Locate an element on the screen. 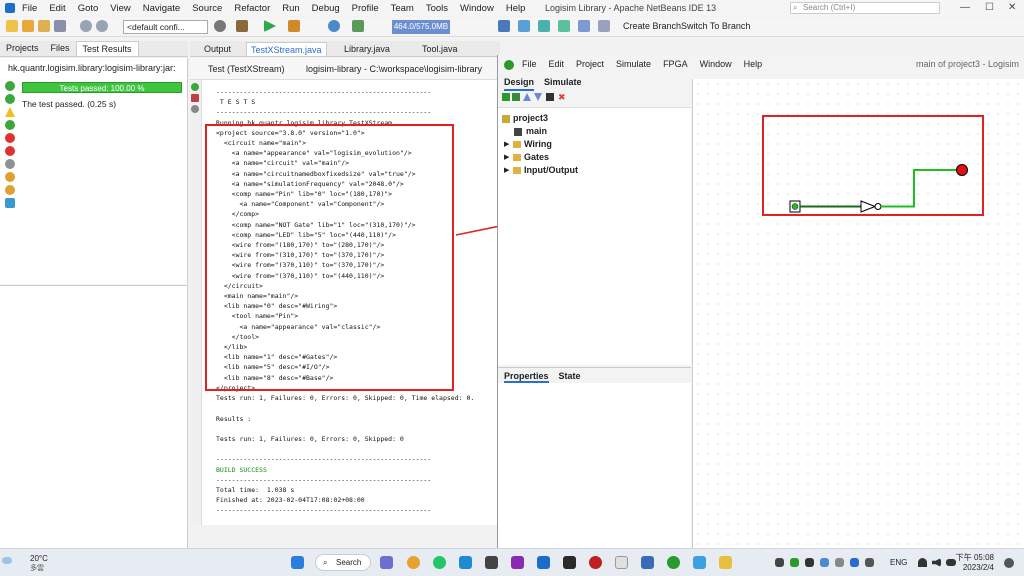 The width and height of the screenshot is (1024, 576). add-circuit-icon is located at coordinates (506, 97).